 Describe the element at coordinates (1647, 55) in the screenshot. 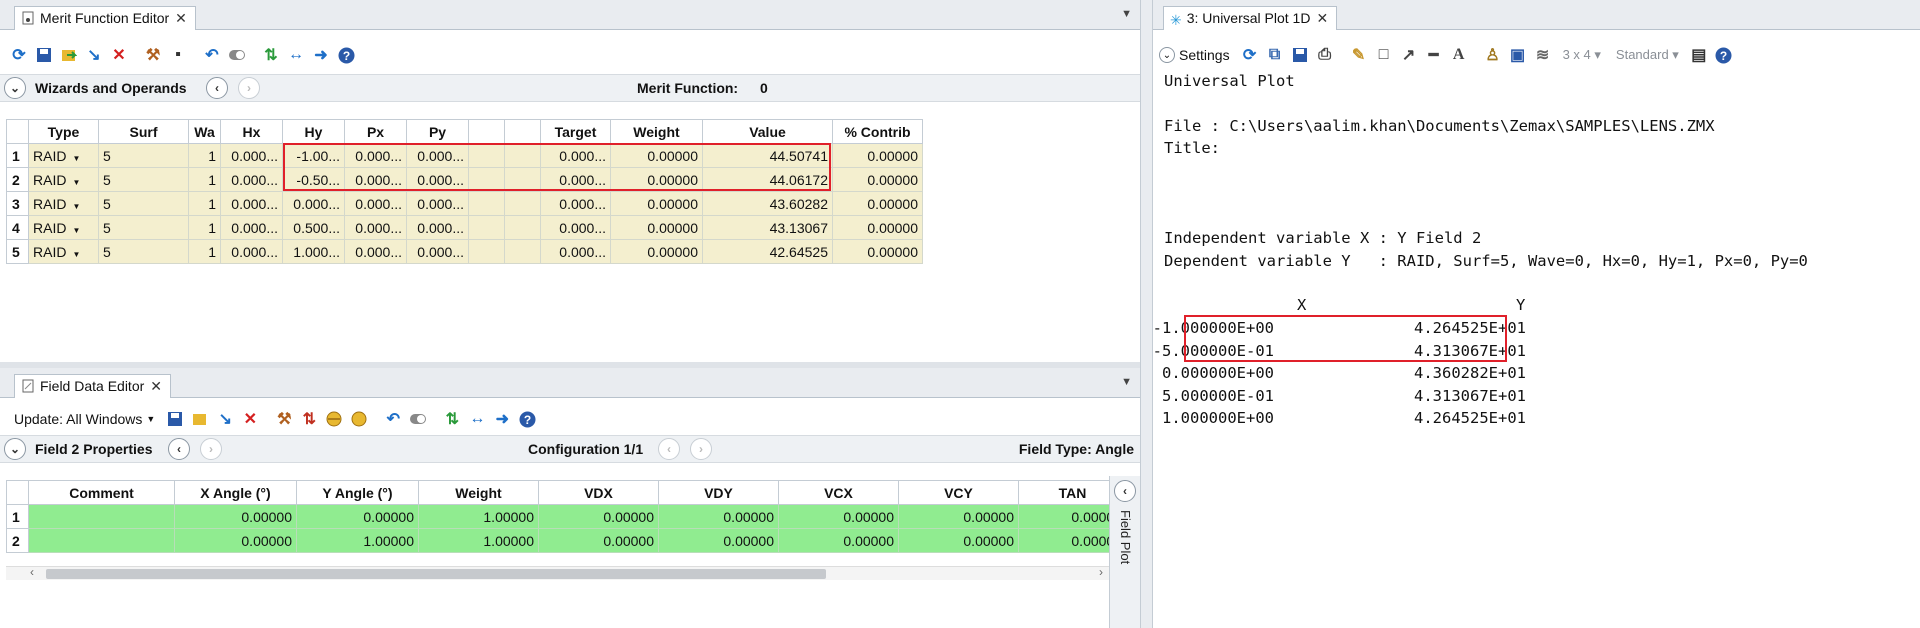

I see `style-dropdown: Standard ▾` at that location.